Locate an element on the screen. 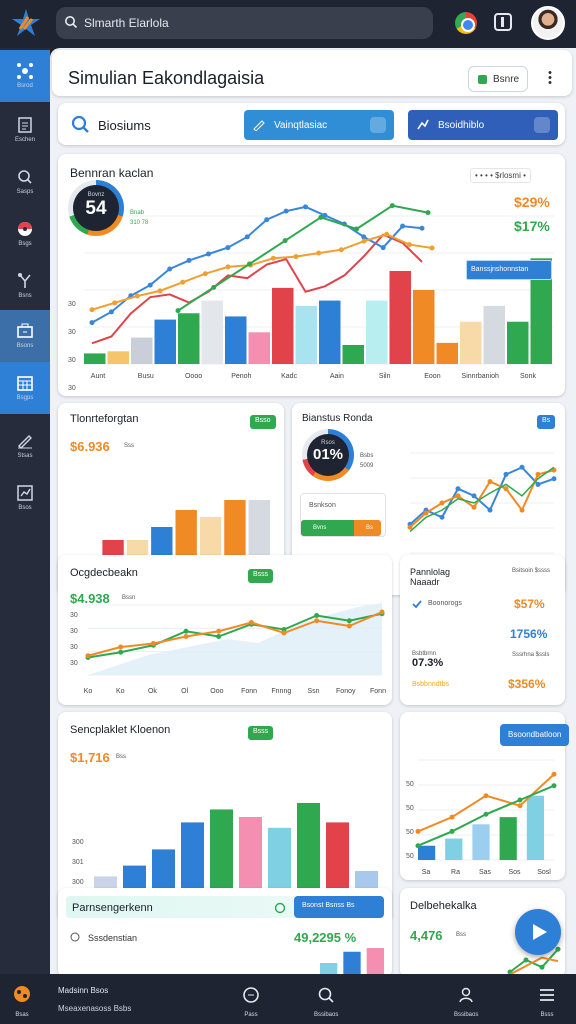 The height and width of the screenshot is (1024, 576). app-logo-icon is located at coordinates (26, 23).